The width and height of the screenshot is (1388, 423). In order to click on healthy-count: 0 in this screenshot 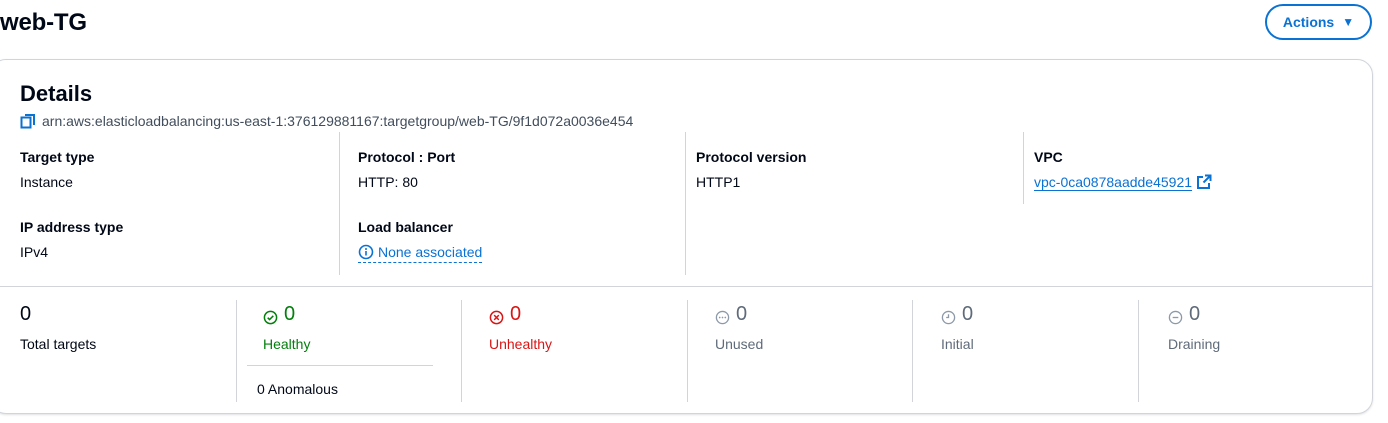, I will do `click(290, 314)`.